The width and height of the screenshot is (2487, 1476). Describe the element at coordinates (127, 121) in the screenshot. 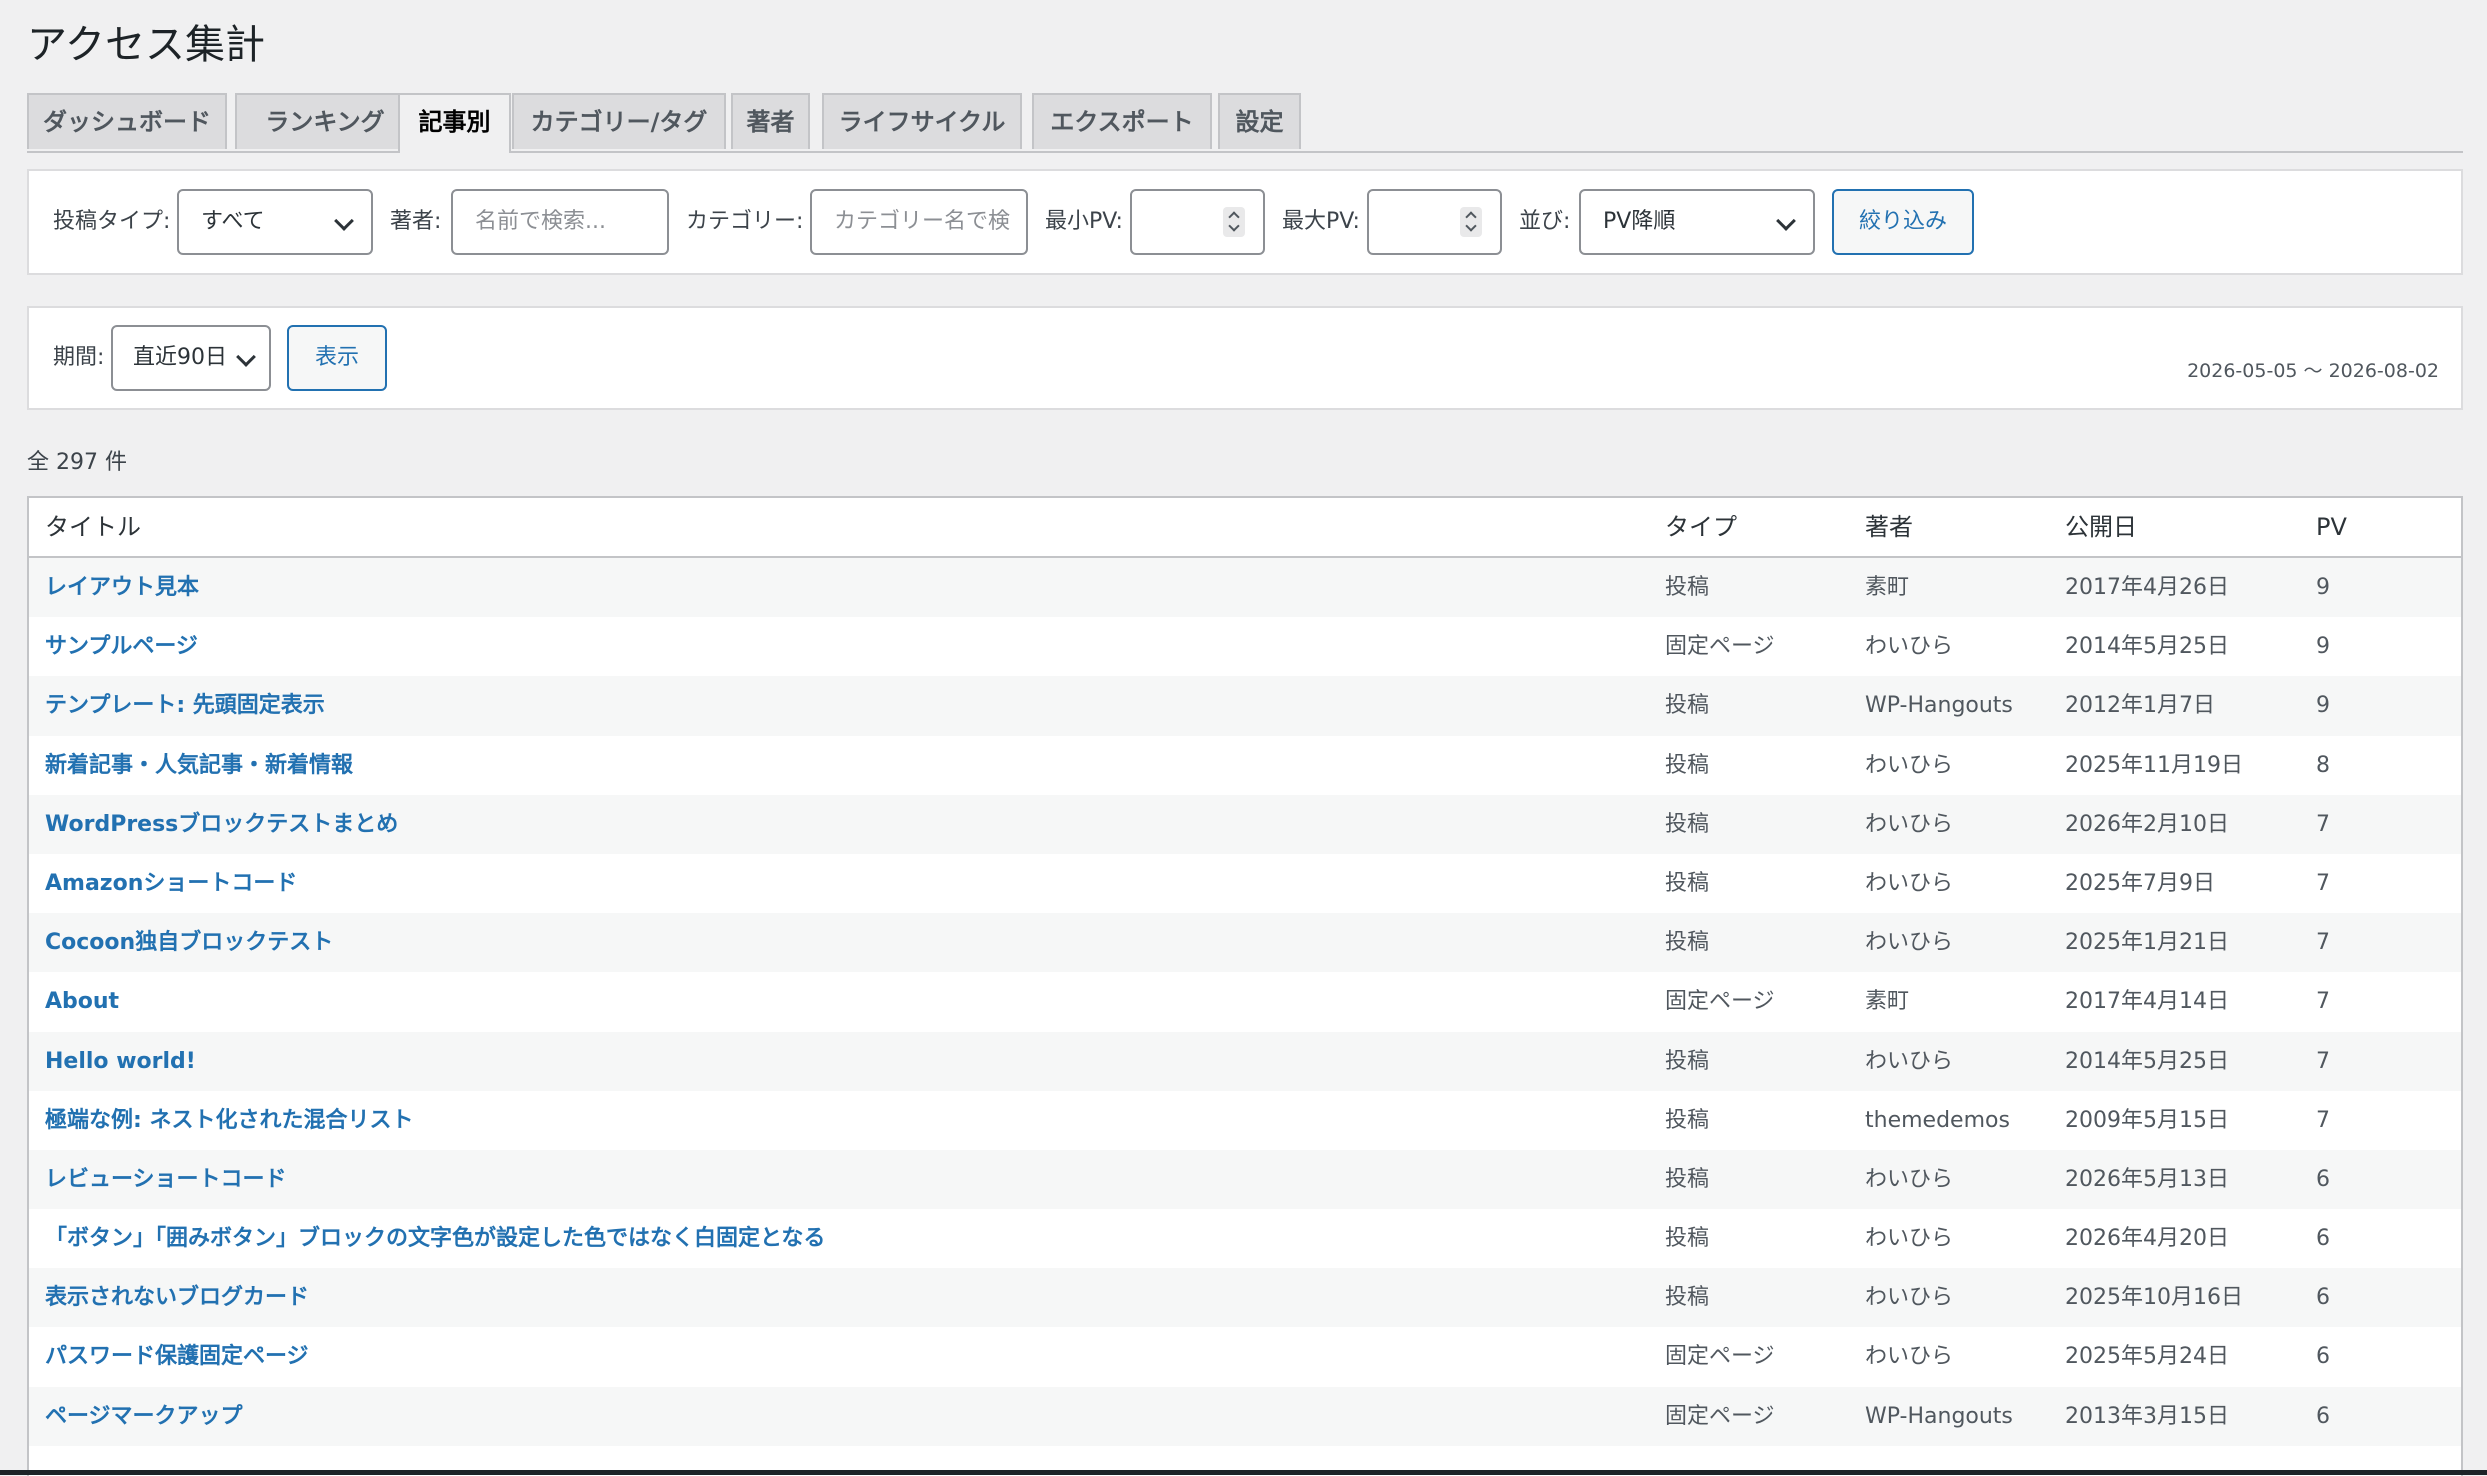

I see `tab-dashboard: ダッシュボード` at that location.